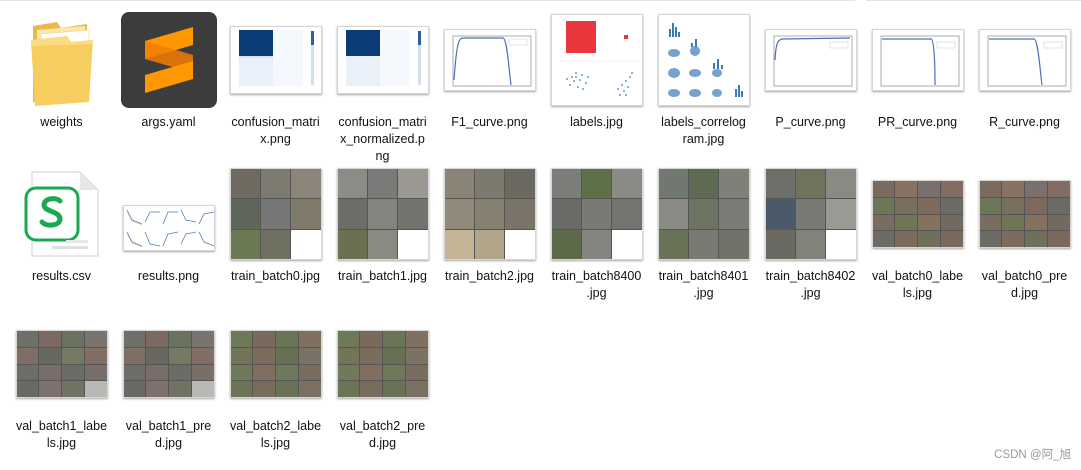  What do you see at coordinates (61, 435) in the screenshot?
I see `file-label: val_batch1_labe ls.jpg` at bounding box center [61, 435].